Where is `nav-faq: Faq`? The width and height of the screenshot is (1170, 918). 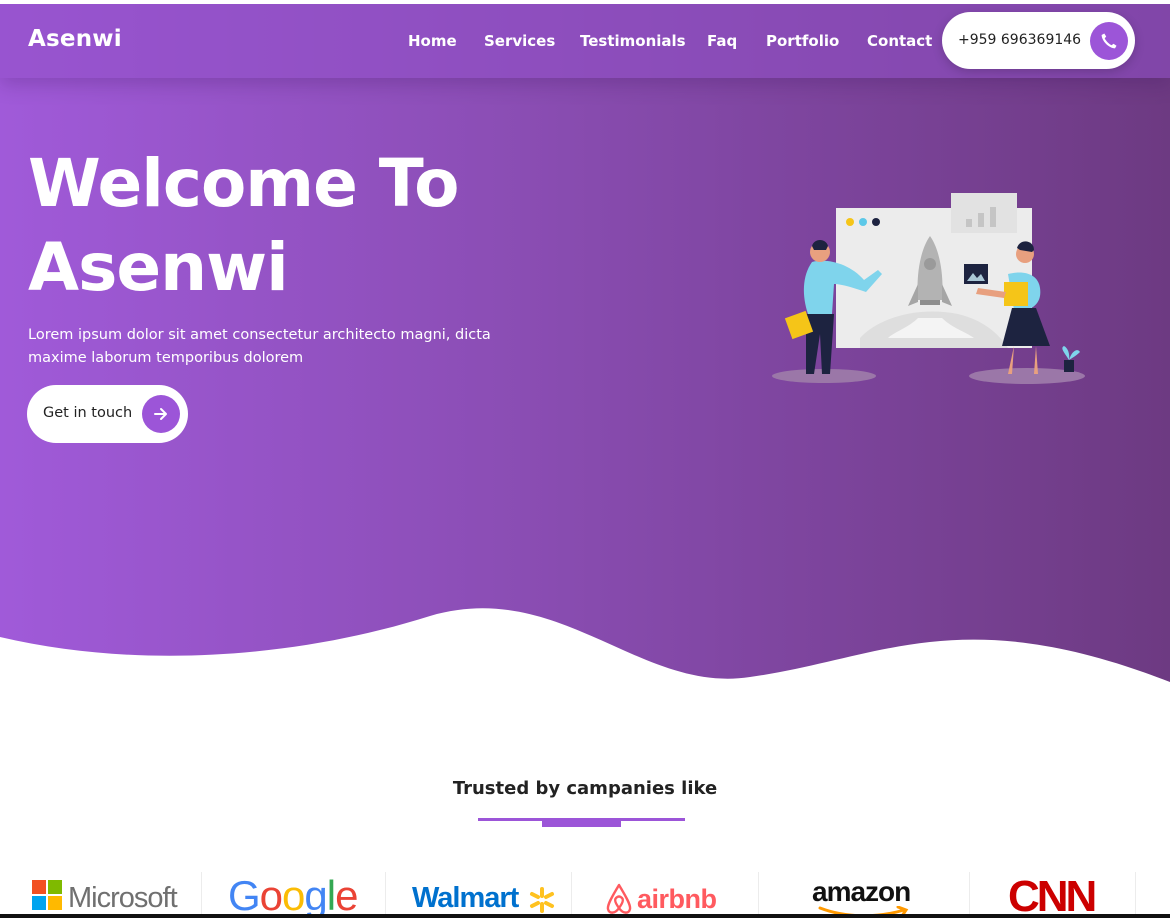 nav-faq: Faq is located at coordinates (722, 41).